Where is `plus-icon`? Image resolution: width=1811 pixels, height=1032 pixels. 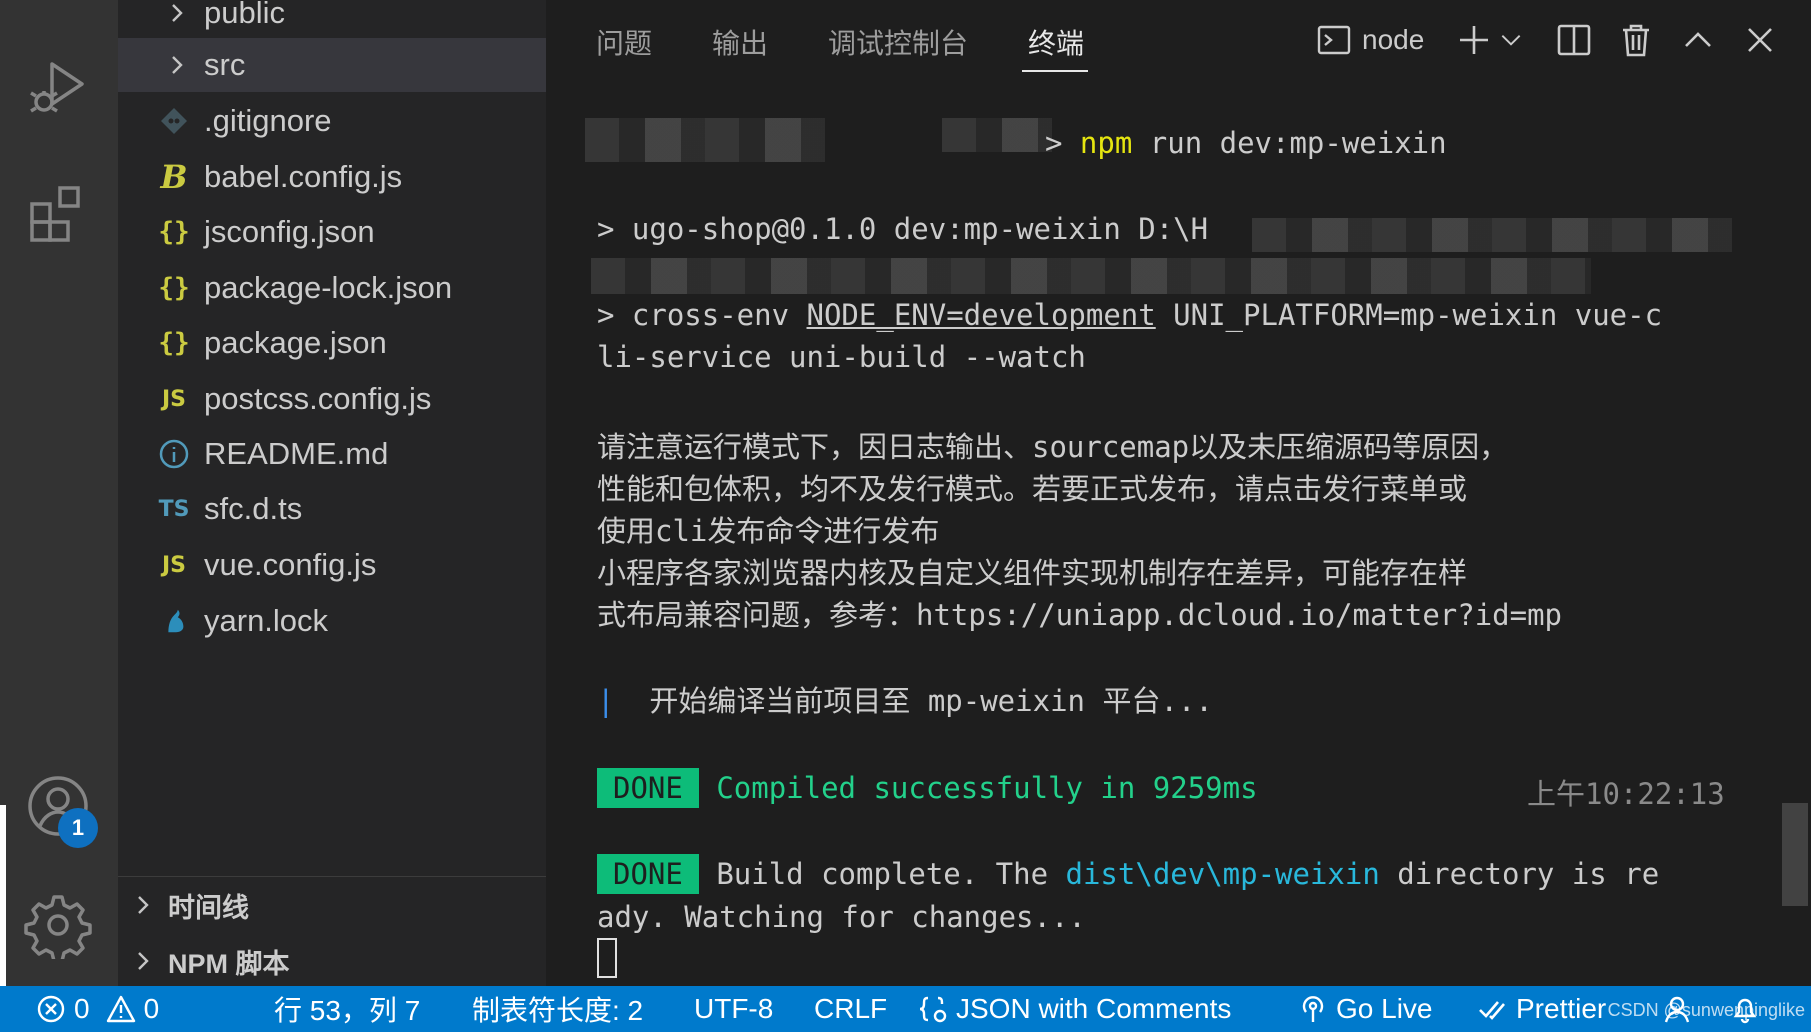
plus-icon is located at coordinates (1474, 40).